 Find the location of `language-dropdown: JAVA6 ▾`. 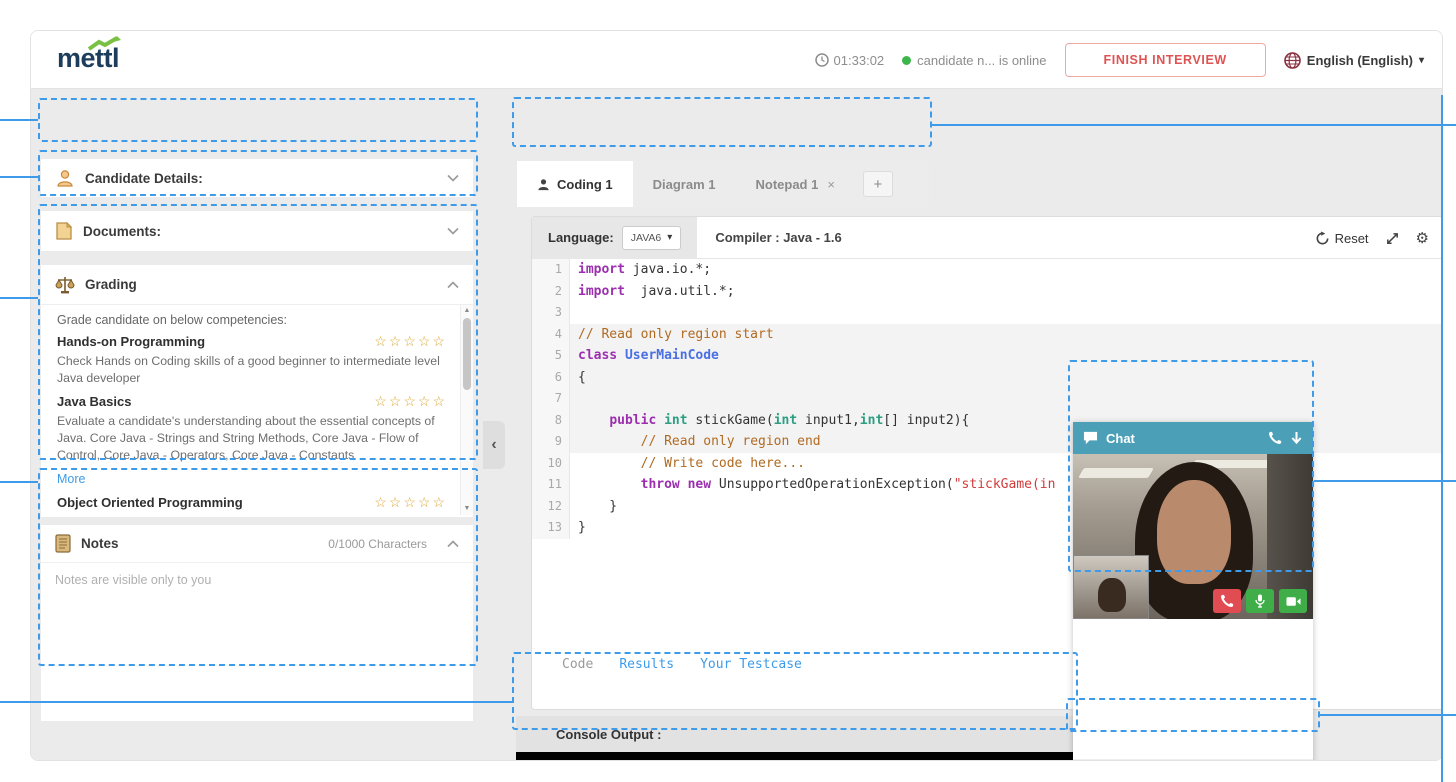

language-dropdown: JAVA6 ▾ is located at coordinates (651, 237).